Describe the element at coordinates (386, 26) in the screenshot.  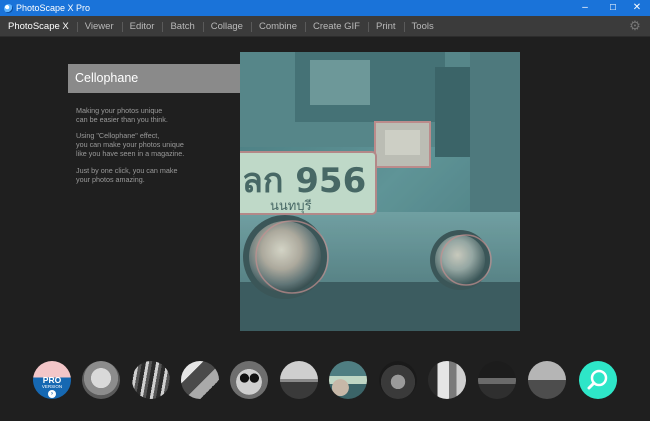
I see `tab-print: Print` at that location.